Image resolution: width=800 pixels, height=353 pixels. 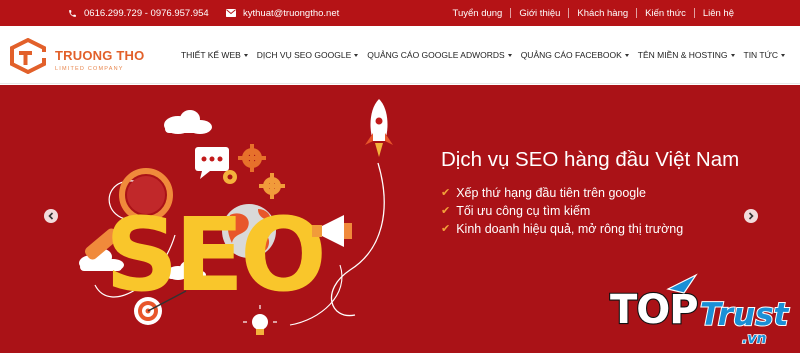 What do you see at coordinates (539, 13) in the screenshot?
I see `top-link-about: Giới thiệu` at bounding box center [539, 13].